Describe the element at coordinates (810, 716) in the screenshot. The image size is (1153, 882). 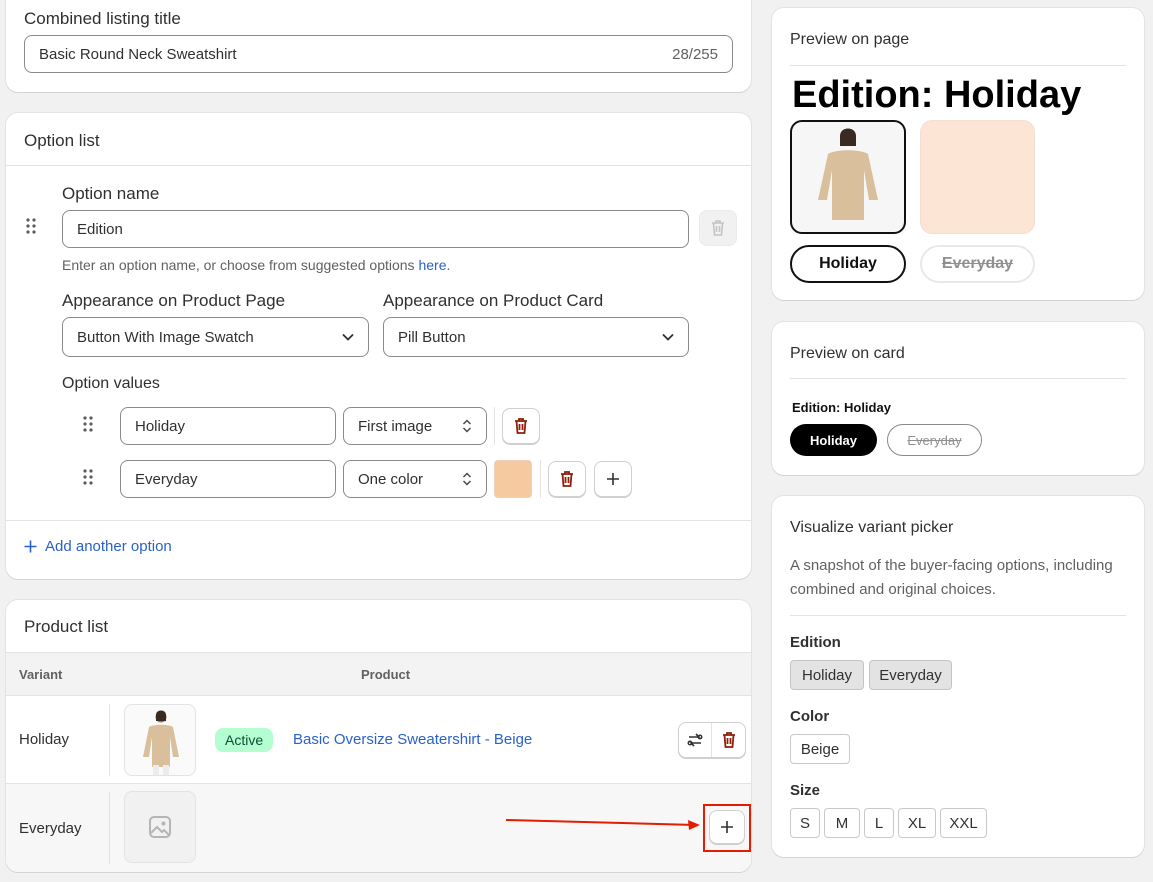
I see `group-name-color: Color` at that location.